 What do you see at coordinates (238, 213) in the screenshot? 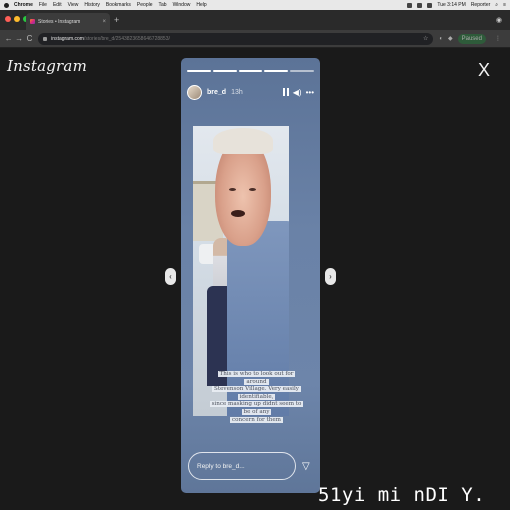
I see `man-mouth` at bounding box center [238, 213].